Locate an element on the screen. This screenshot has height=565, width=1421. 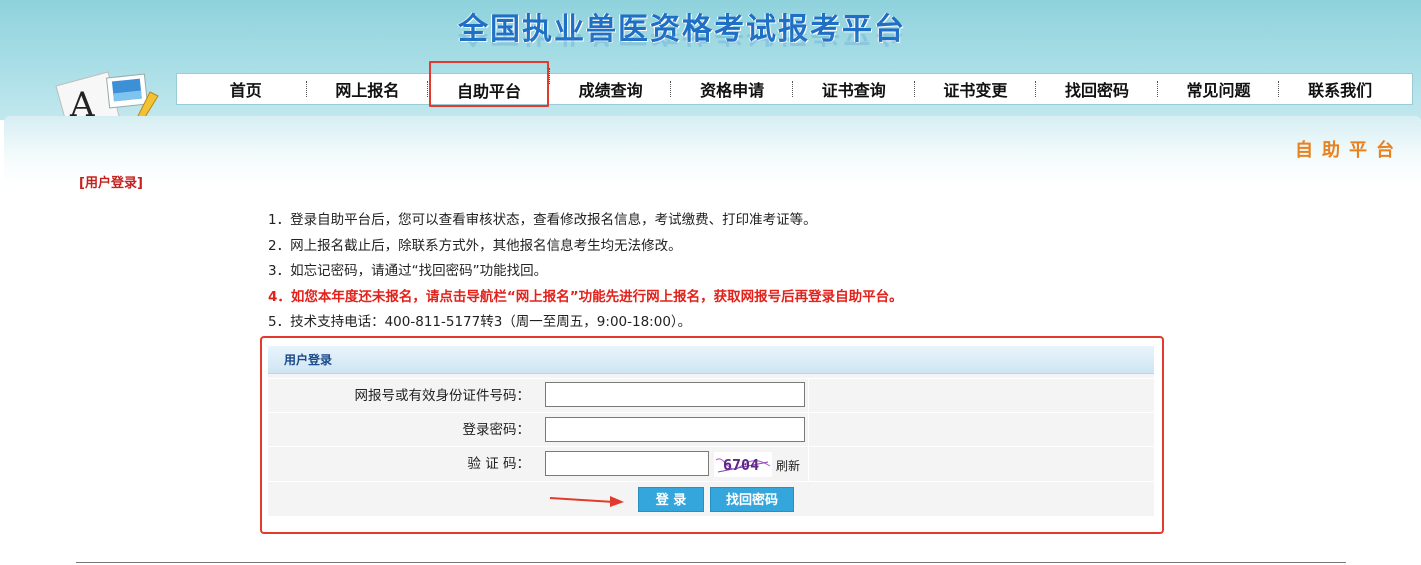
site-title-reflection: 全国执业兽医资格考试报考平台 is located at coordinates (693, 45).